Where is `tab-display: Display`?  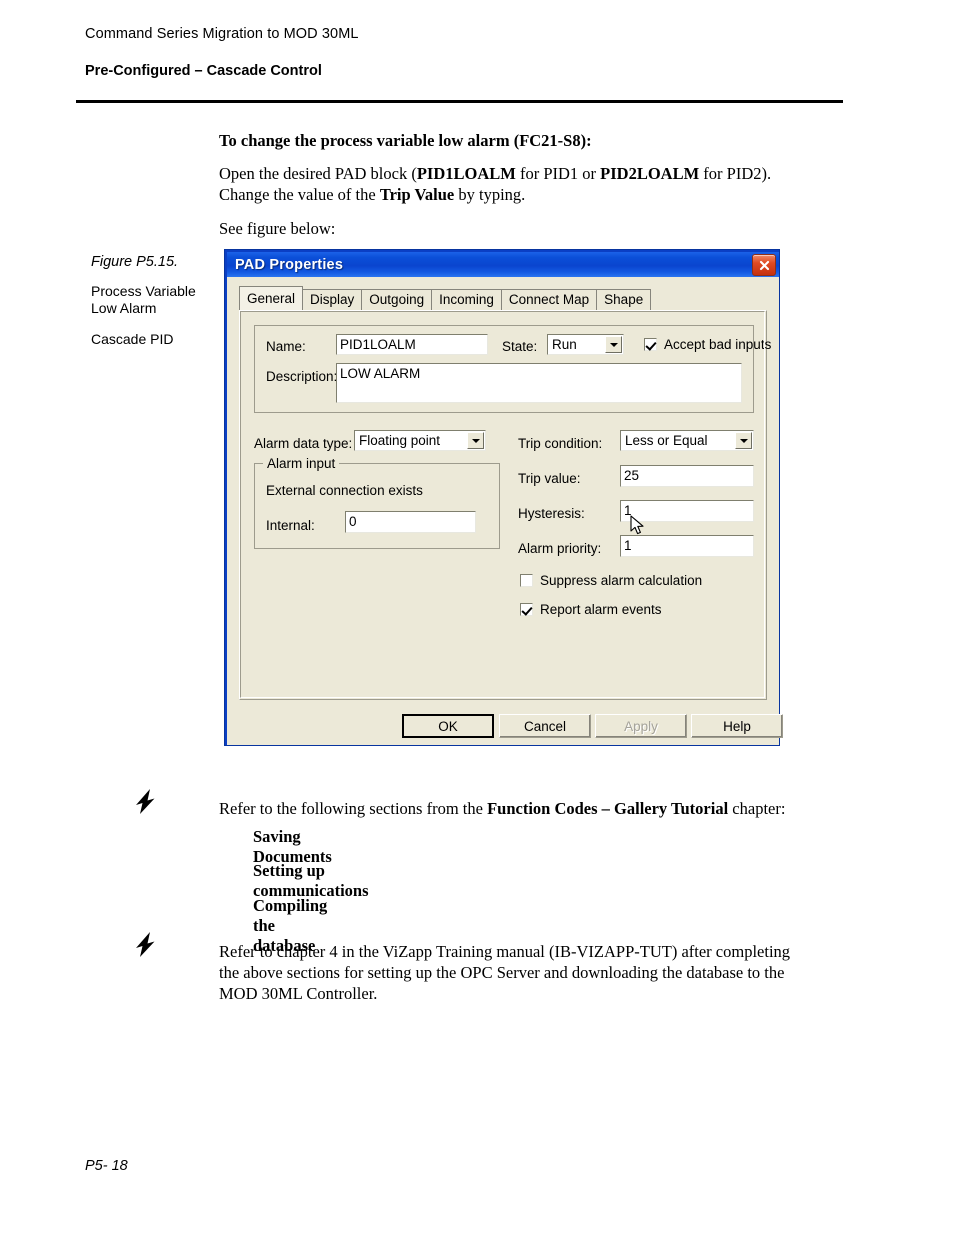
tab-display: Display is located at coordinates (332, 299).